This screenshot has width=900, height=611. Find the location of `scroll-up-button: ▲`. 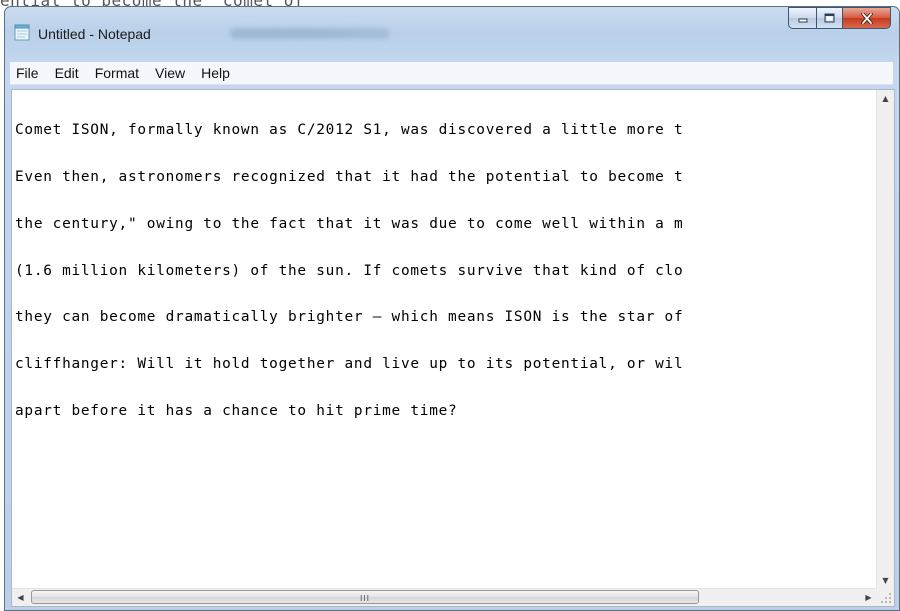

scroll-up-button: ▲ is located at coordinates (885, 98).